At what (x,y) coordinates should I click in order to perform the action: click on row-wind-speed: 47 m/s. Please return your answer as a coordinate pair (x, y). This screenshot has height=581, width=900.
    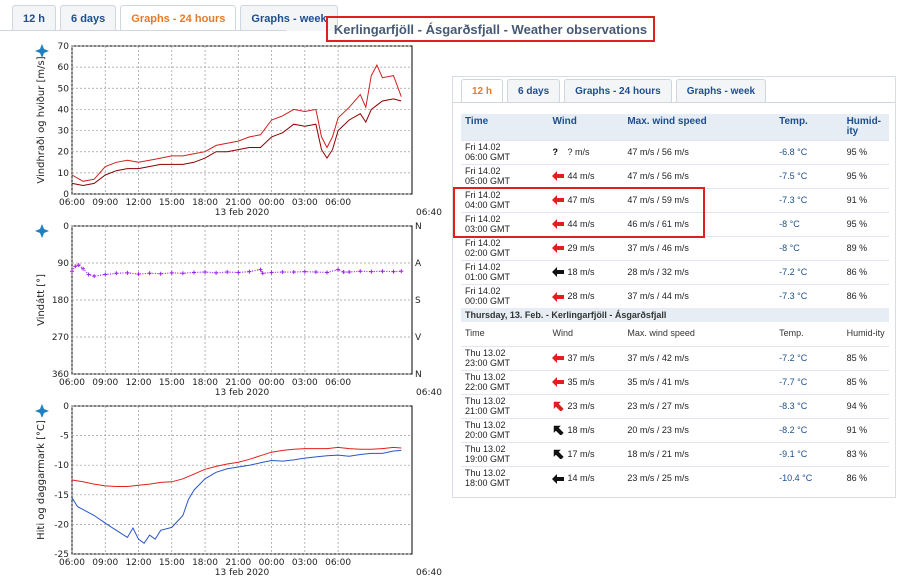
    Looking at the image, I should click on (581, 199).